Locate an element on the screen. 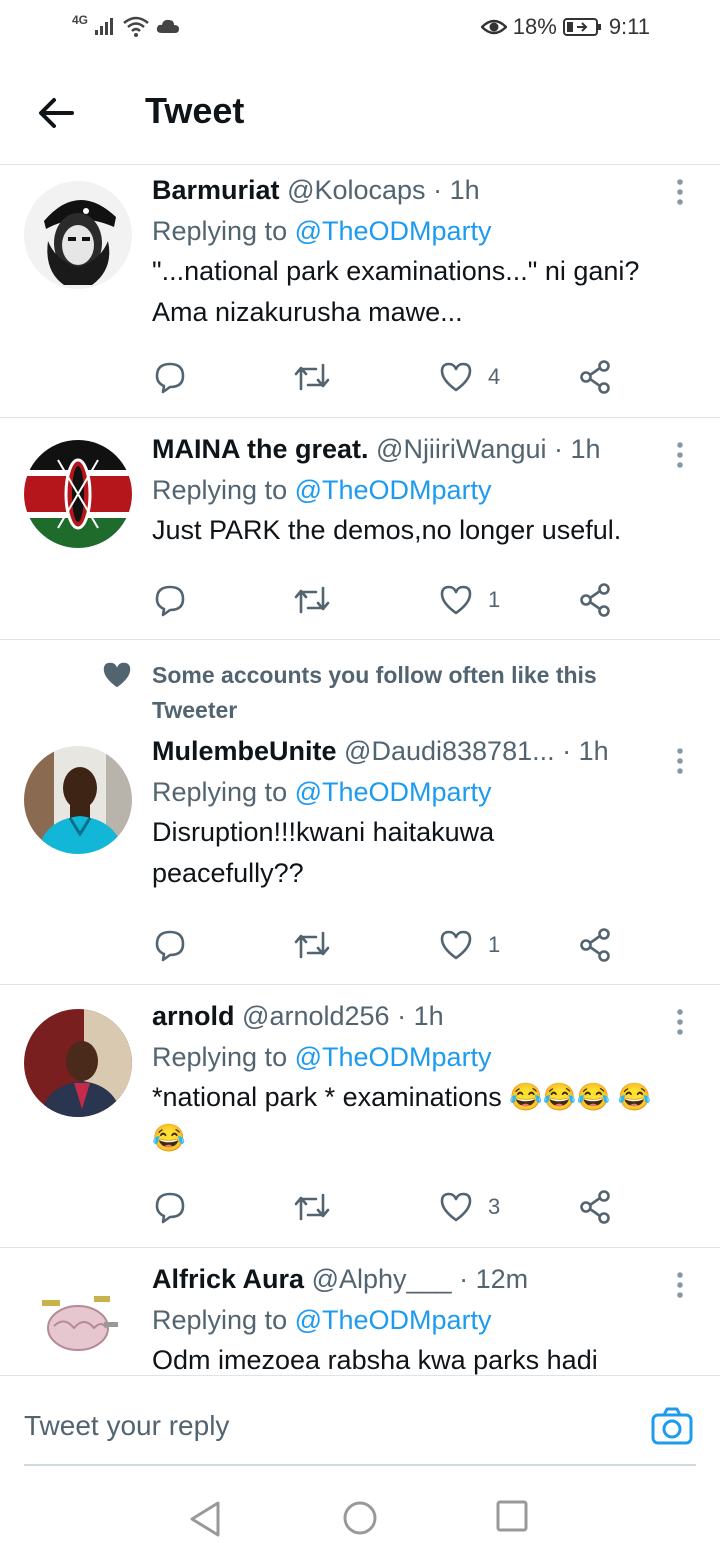 This screenshot has width=720, height=1560. replying-to: Replying to @TheODMparty is located at coordinates (421, 1320).